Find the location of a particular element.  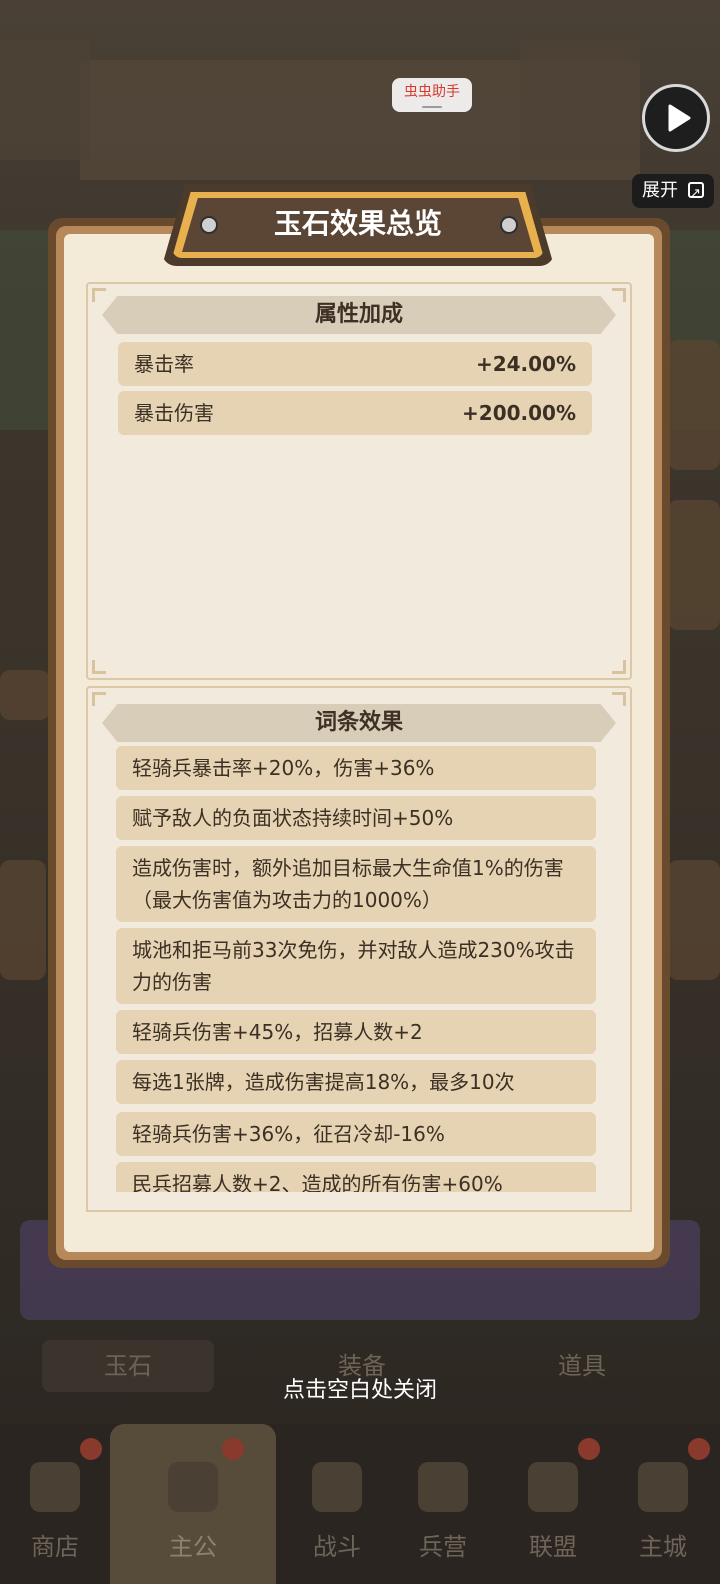

attribute-bonus-header: 属性加成 is located at coordinates (359, 315).